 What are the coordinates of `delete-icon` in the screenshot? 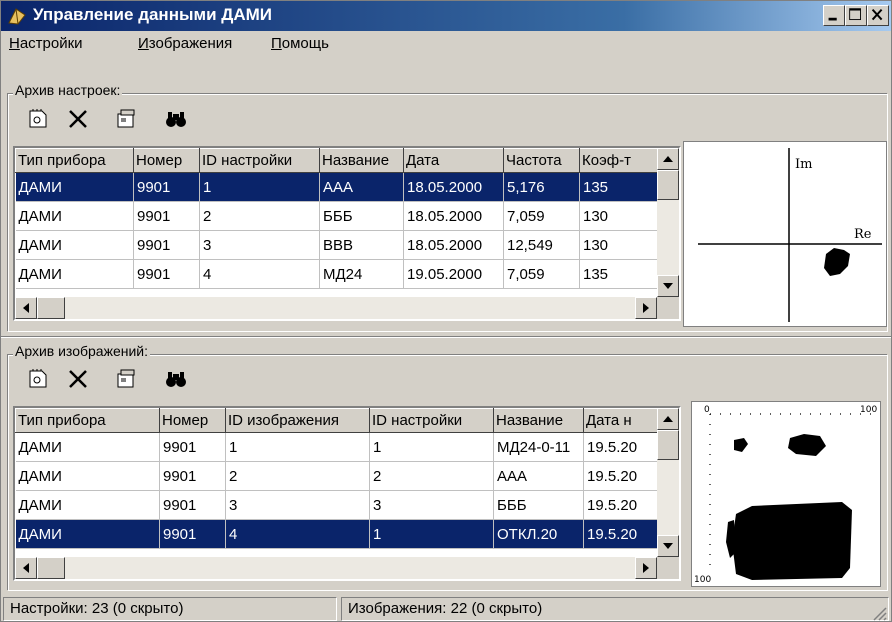 It's located at (78, 379).